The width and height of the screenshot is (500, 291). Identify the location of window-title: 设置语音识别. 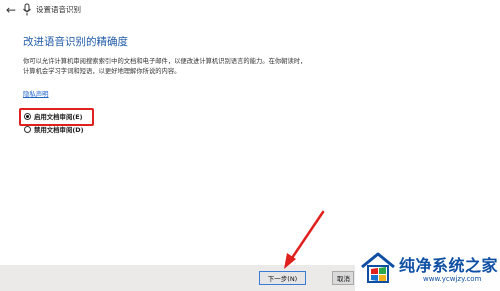
(58, 9).